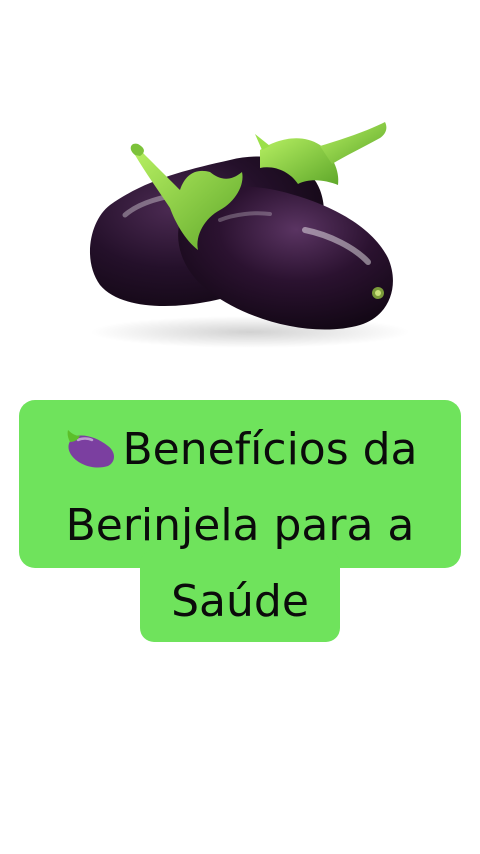  I want to click on caption-line-2: Berinjela para a, so click(240, 525).